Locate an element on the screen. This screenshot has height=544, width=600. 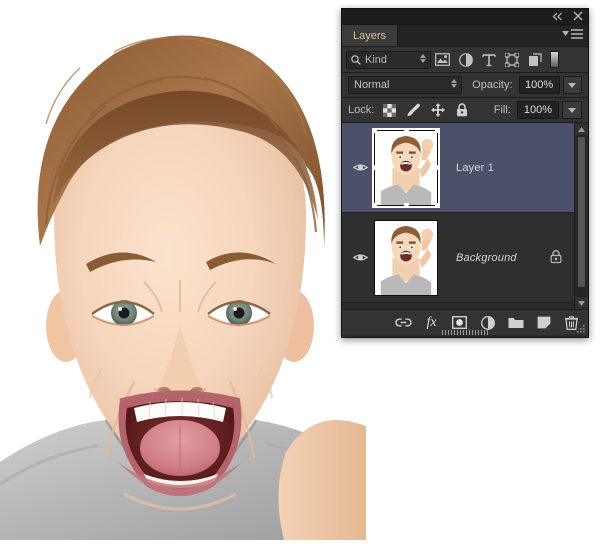
layer-name: Background is located at coordinates (486, 258).